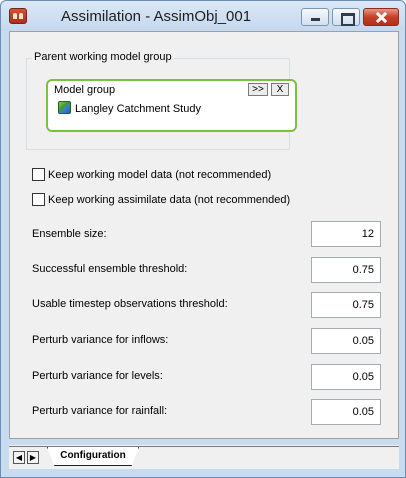 The height and width of the screenshot is (478, 406). Describe the element at coordinates (130, 304) in the screenshot. I see `usable-threshold-label: Usable timestep observations threshold:` at that location.